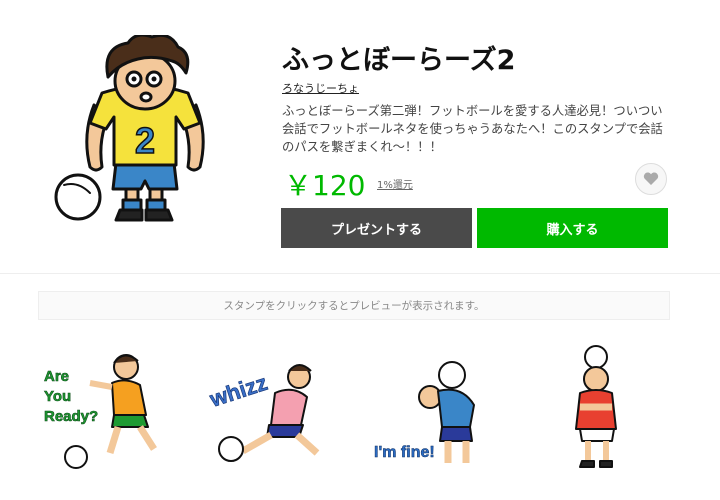 Image resolution: width=720 pixels, height=500 pixels. What do you see at coordinates (275, 410) in the screenshot?
I see `sticker-2: whizz` at bounding box center [275, 410].